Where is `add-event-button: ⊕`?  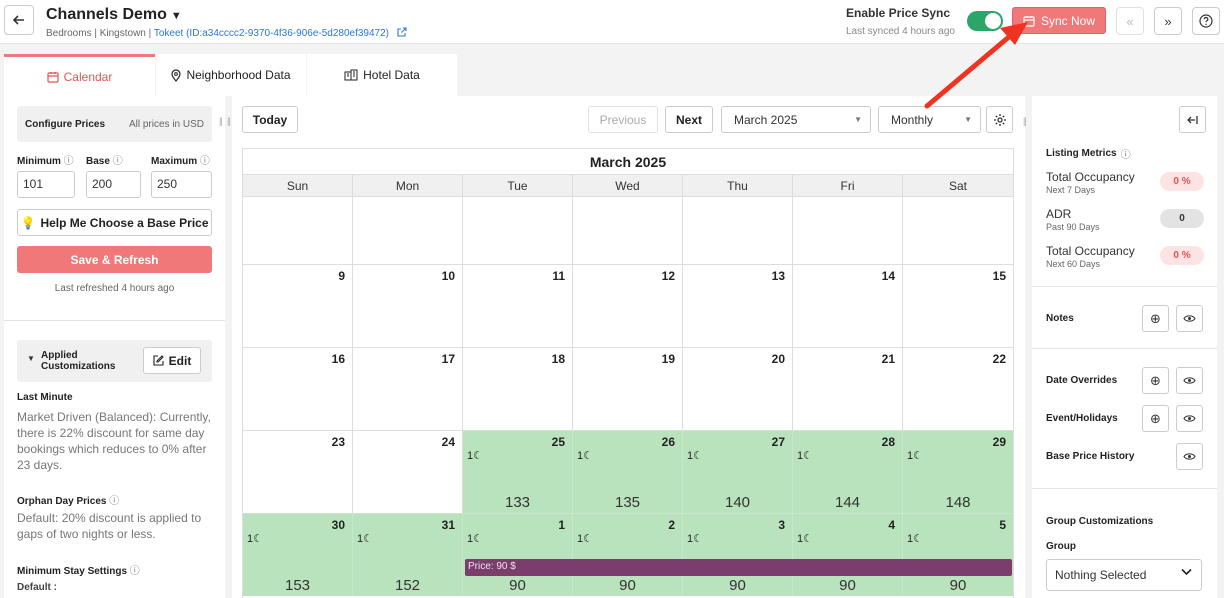 add-event-button: ⊕ is located at coordinates (1155, 418).